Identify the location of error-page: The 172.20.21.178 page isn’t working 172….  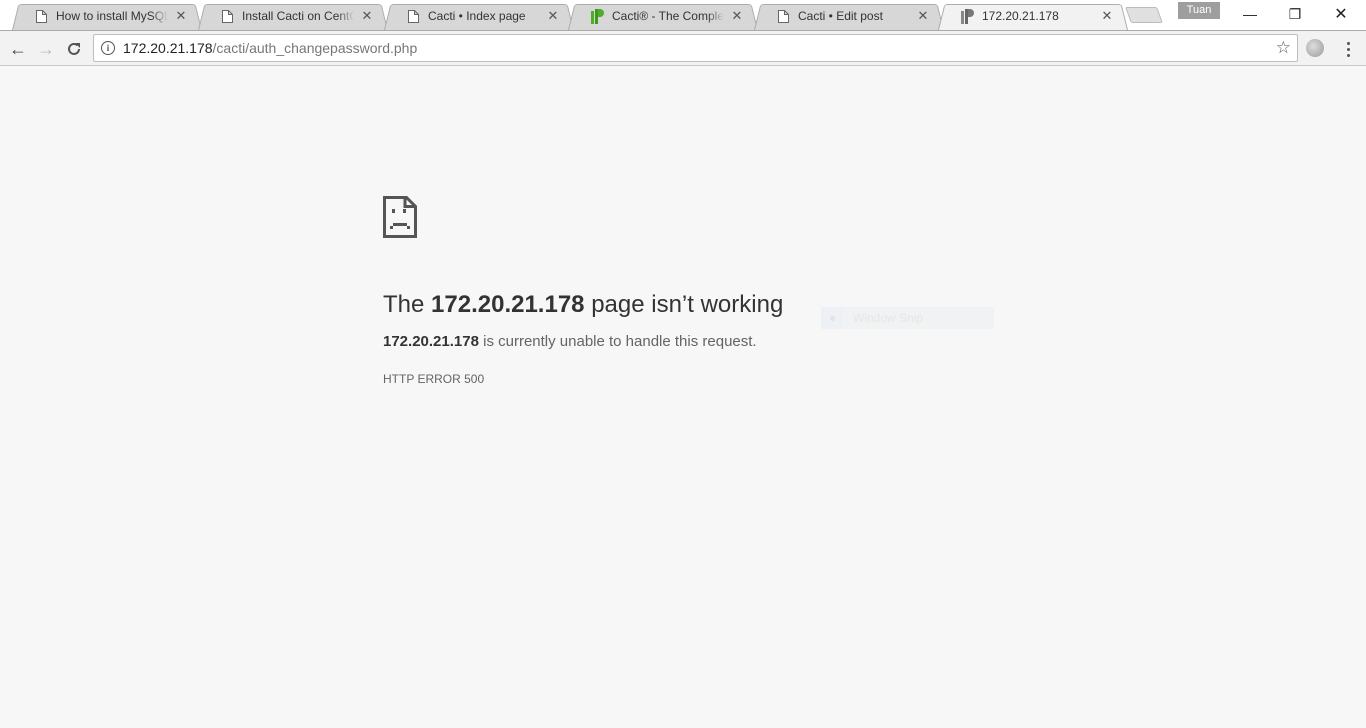
(693, 291).